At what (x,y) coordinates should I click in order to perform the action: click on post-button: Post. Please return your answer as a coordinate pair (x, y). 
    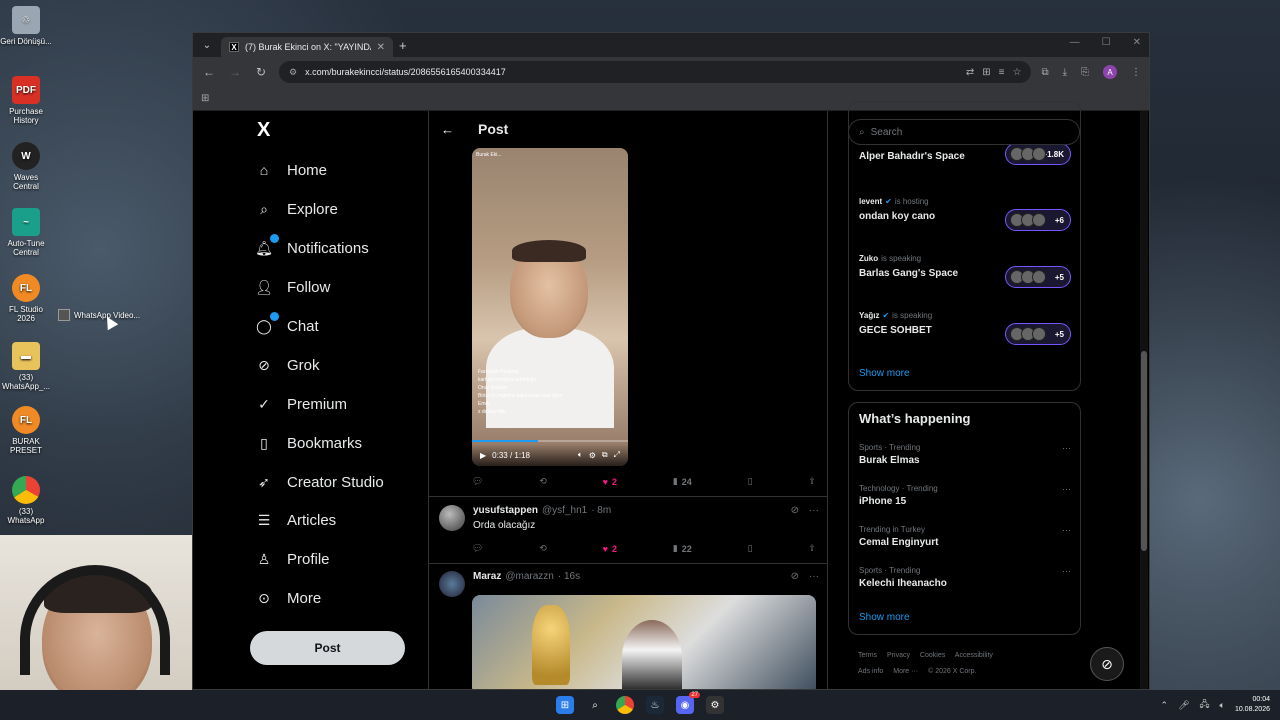
    Looking at the image, I should click on (327, 648).